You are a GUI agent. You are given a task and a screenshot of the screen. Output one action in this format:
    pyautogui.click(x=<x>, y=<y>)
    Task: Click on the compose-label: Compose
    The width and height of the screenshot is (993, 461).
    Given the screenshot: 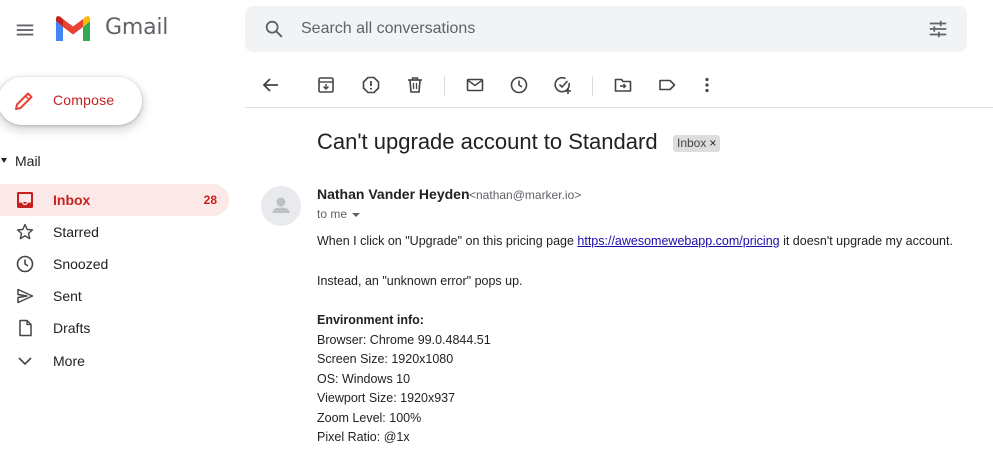 What is the action you would take?
    pyautogui.click(x=84, y=100)
    